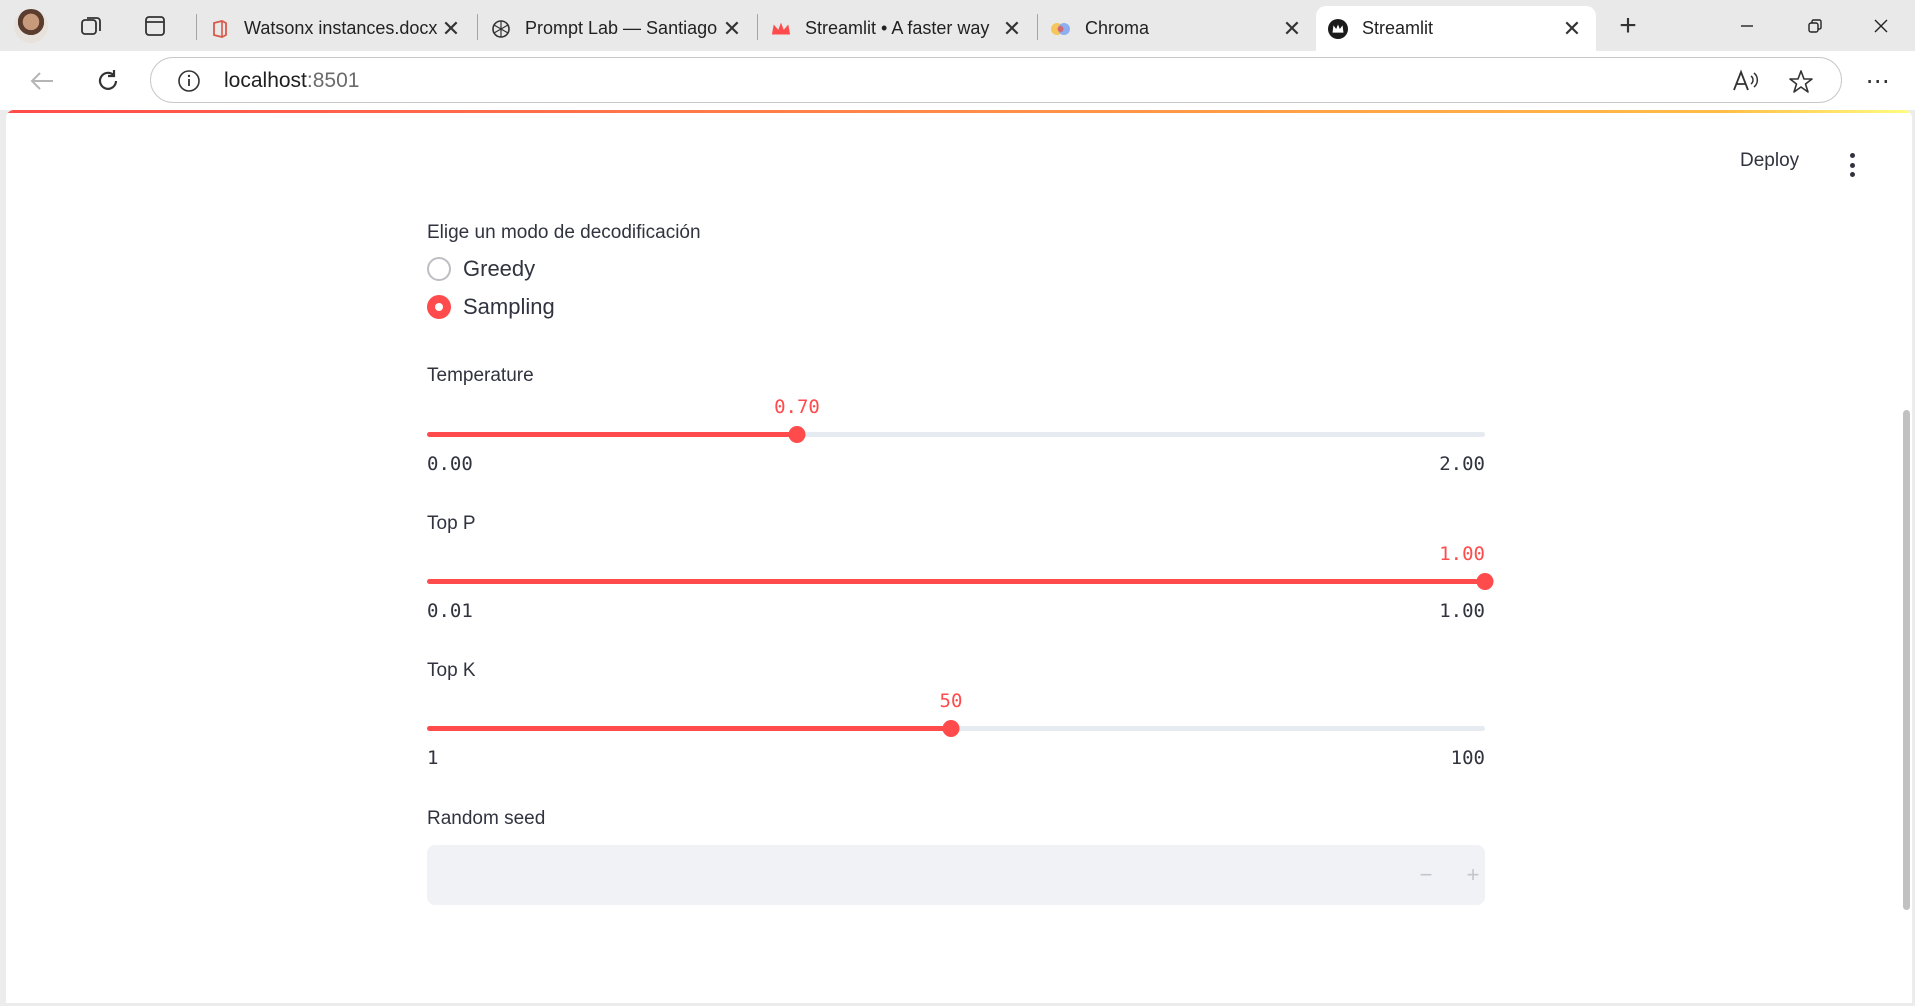  I want to click on slider-min: 1, so click(433, 758).